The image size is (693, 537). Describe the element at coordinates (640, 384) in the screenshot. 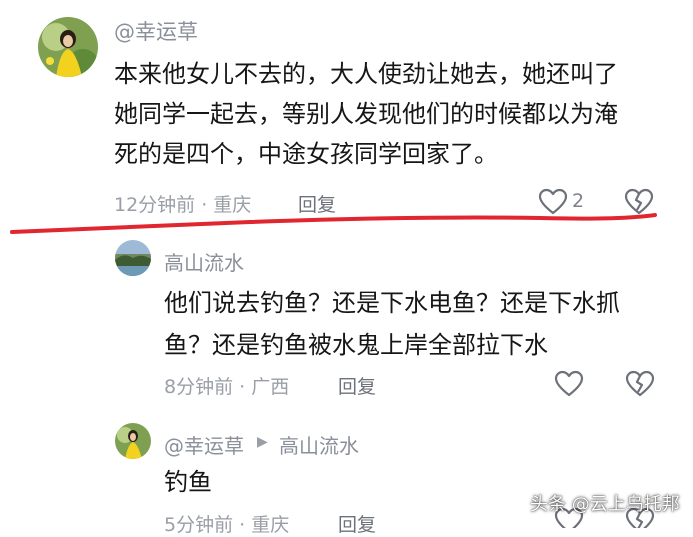

I see `broken-heart-icon` at that location.